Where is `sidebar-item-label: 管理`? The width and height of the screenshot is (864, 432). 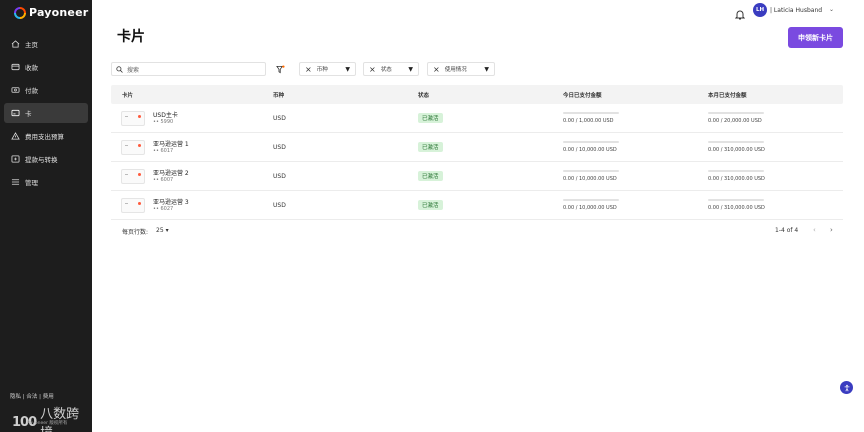 sidebar-item-label: 管理 is located at coordinates (31, 183).